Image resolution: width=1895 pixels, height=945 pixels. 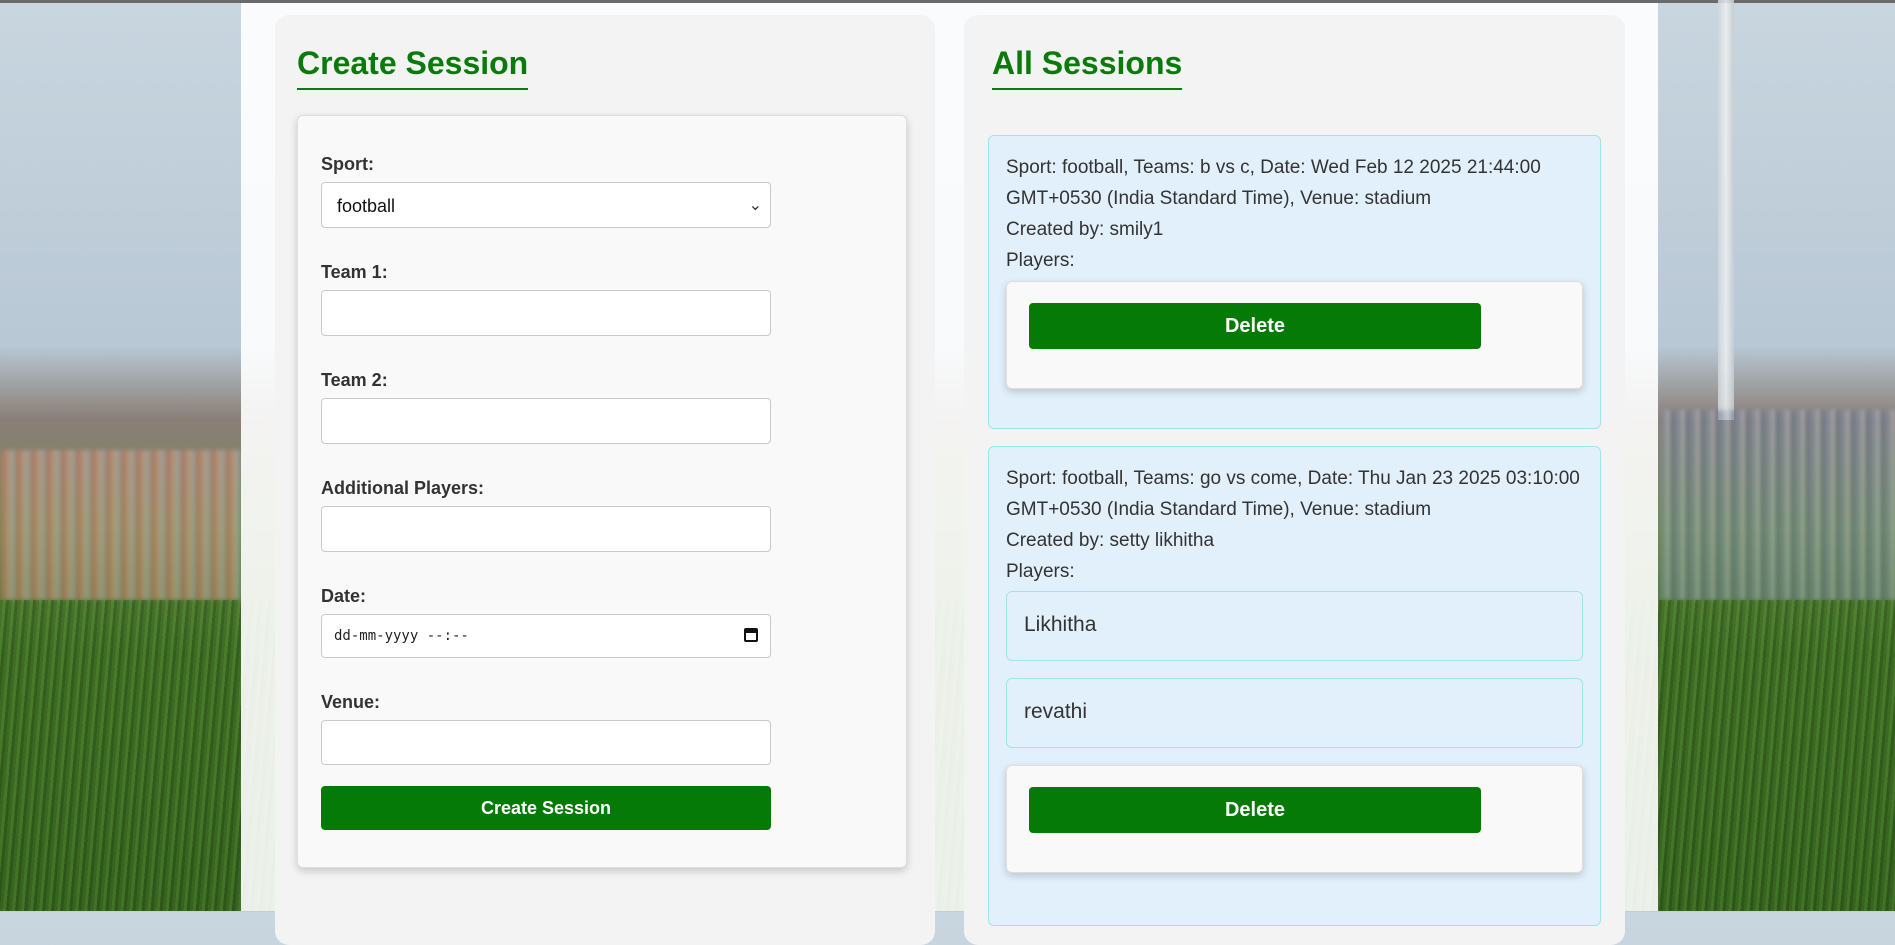 I want to click on session-created-by: Created by: setty likhitha, so click(x=1110, y=540).